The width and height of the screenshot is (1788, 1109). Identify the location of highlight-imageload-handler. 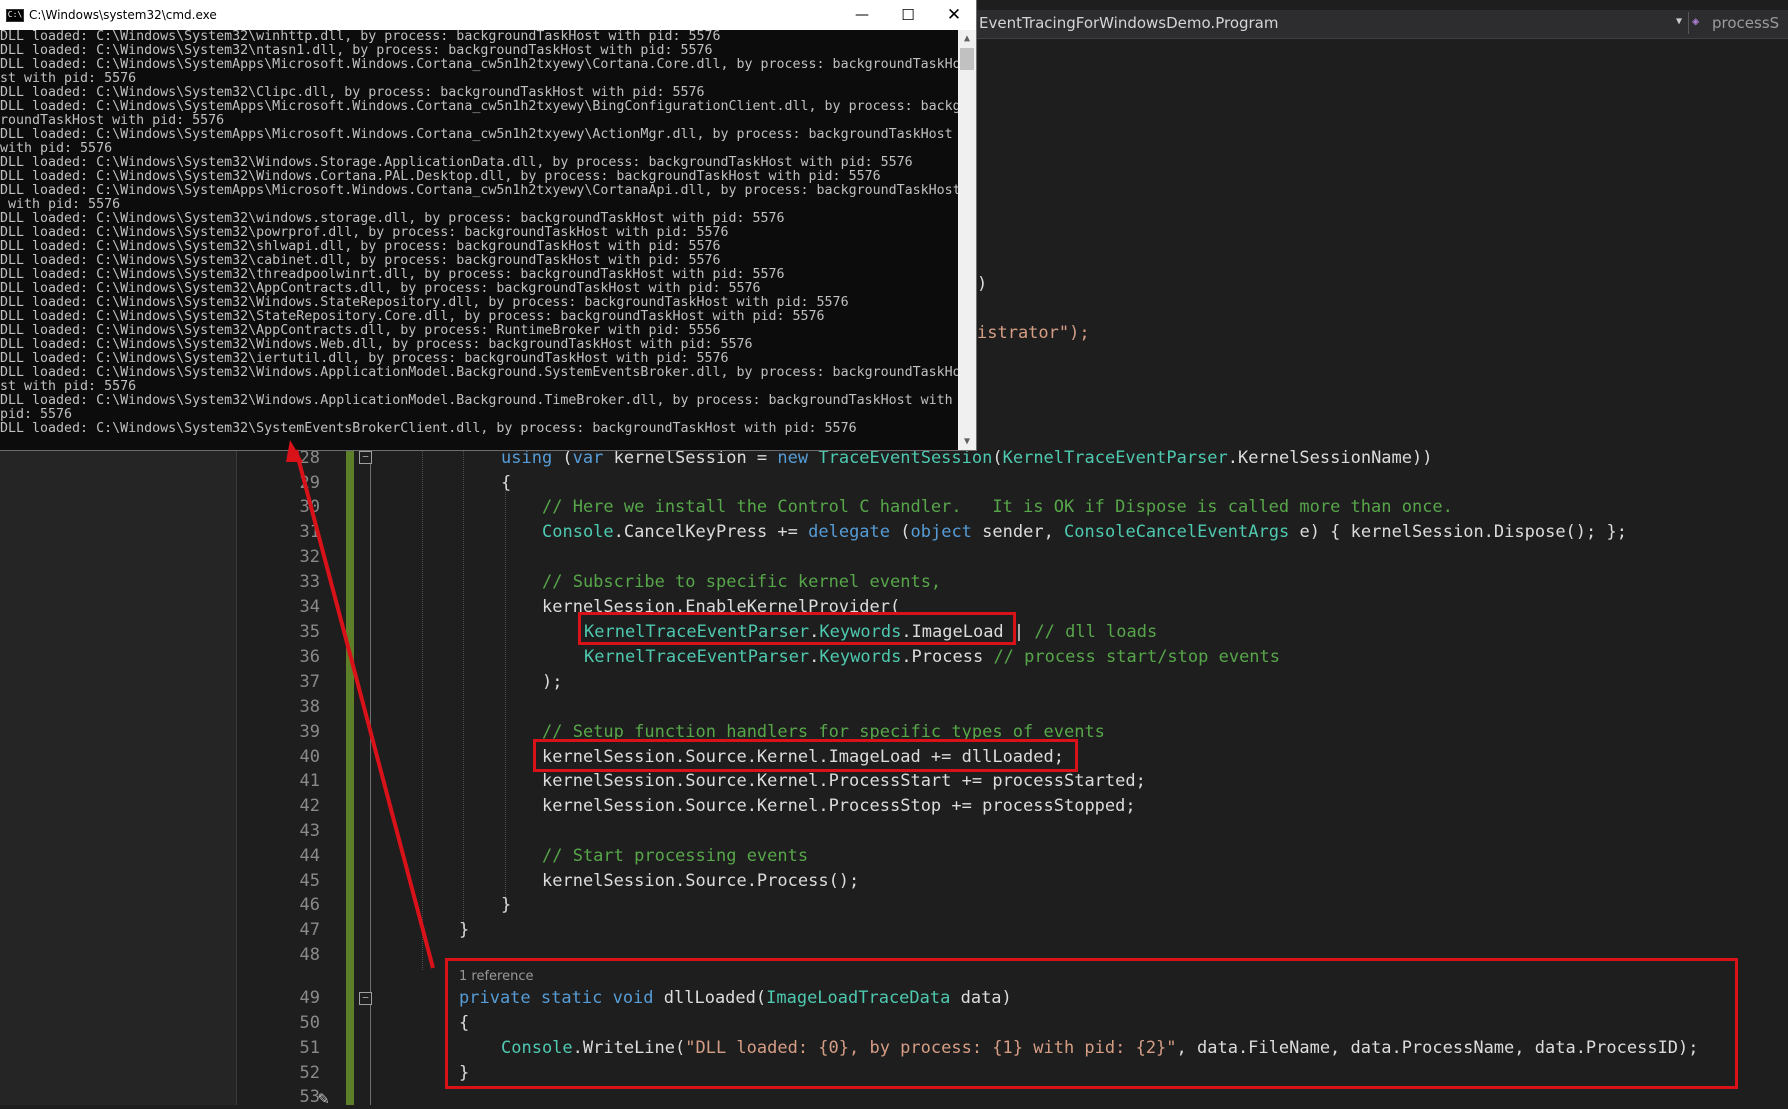
(805, 755).